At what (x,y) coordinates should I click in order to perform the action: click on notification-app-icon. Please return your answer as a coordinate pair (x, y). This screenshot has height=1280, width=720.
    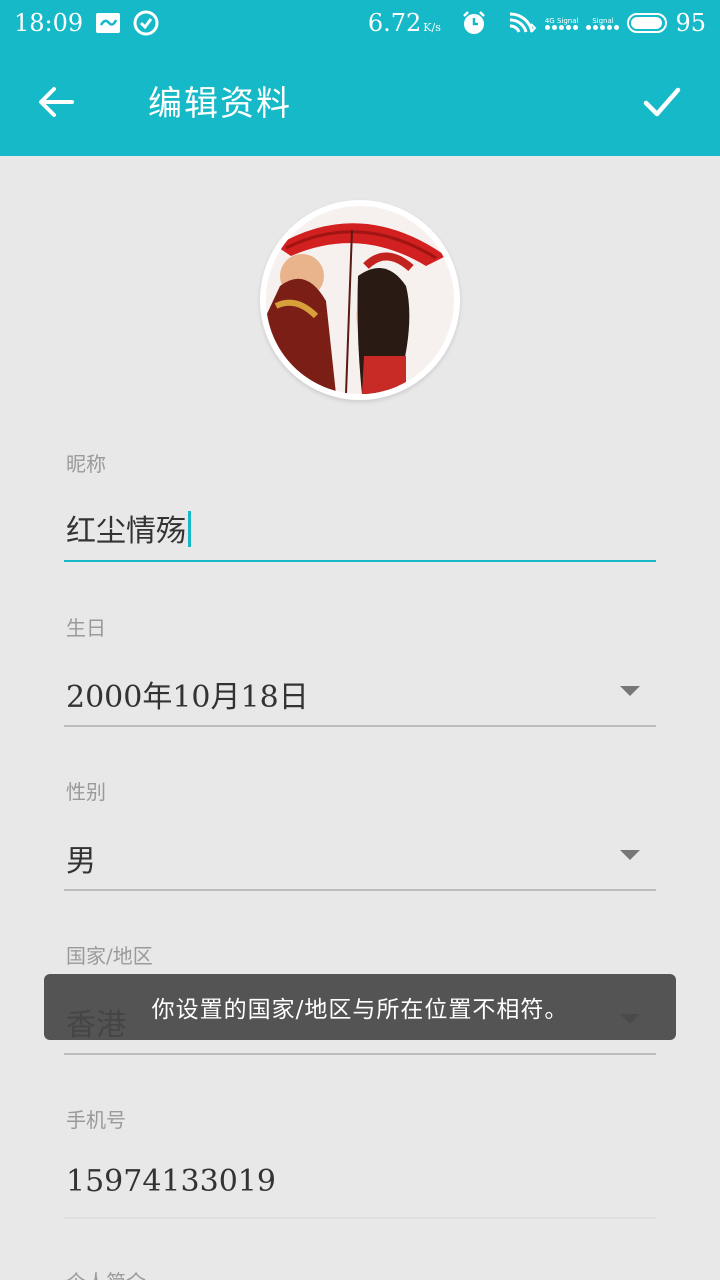
    Looking at the image, I should click on (108, 23).